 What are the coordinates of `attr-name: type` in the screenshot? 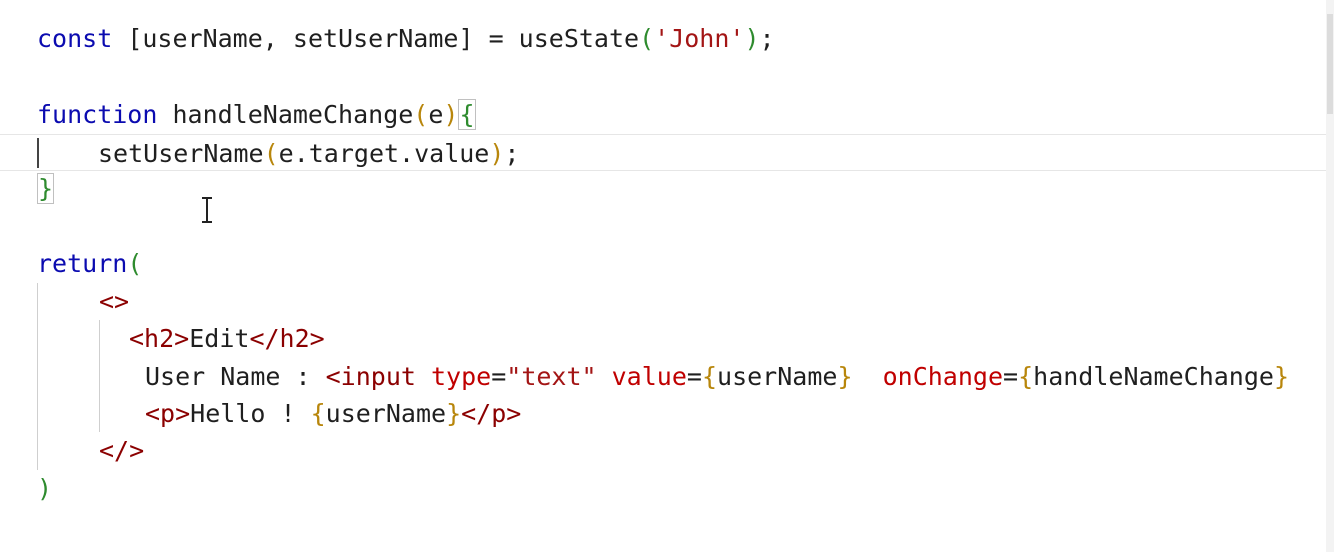 It's located at (453, 376).